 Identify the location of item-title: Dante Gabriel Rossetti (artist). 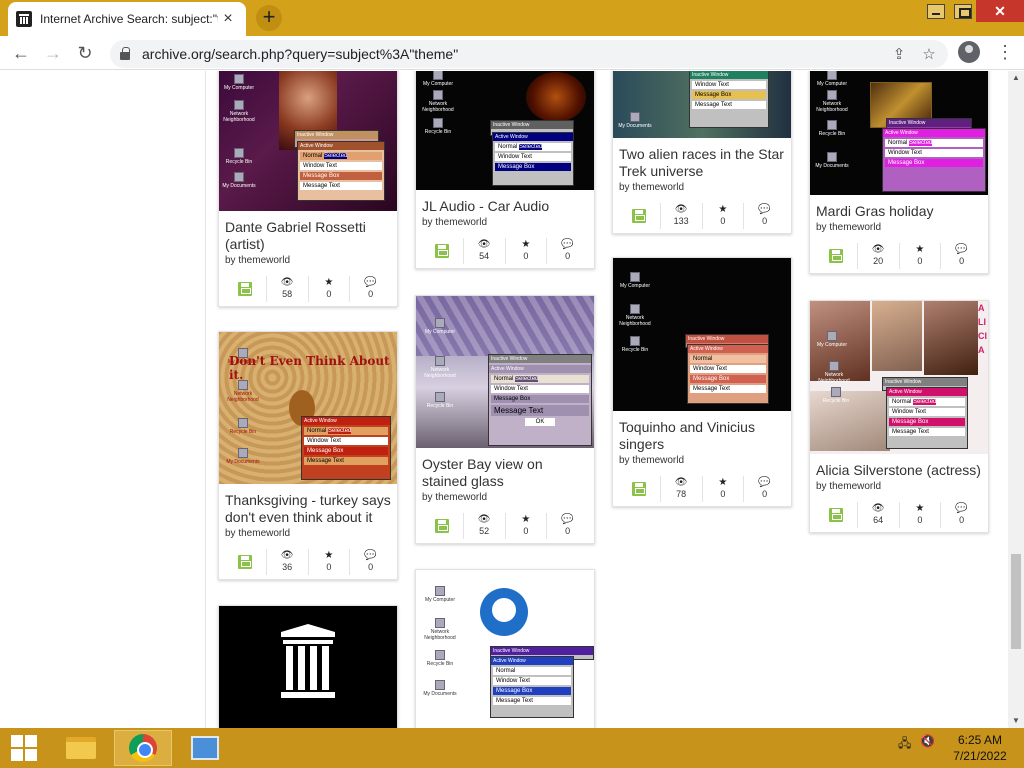
(308, 232).